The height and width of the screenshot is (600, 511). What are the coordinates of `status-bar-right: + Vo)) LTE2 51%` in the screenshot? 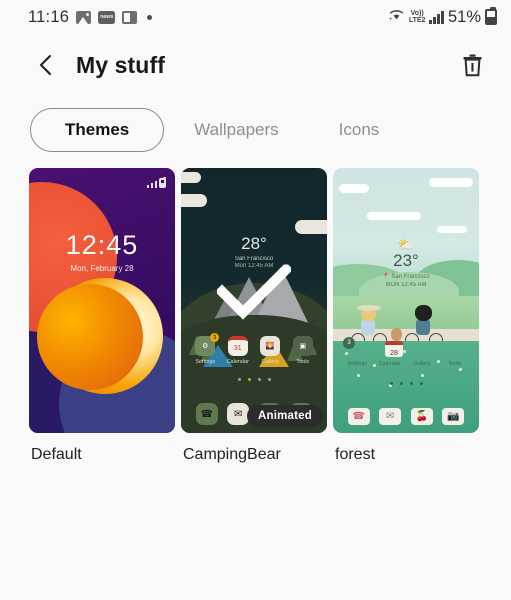 It's located at (442, 17).